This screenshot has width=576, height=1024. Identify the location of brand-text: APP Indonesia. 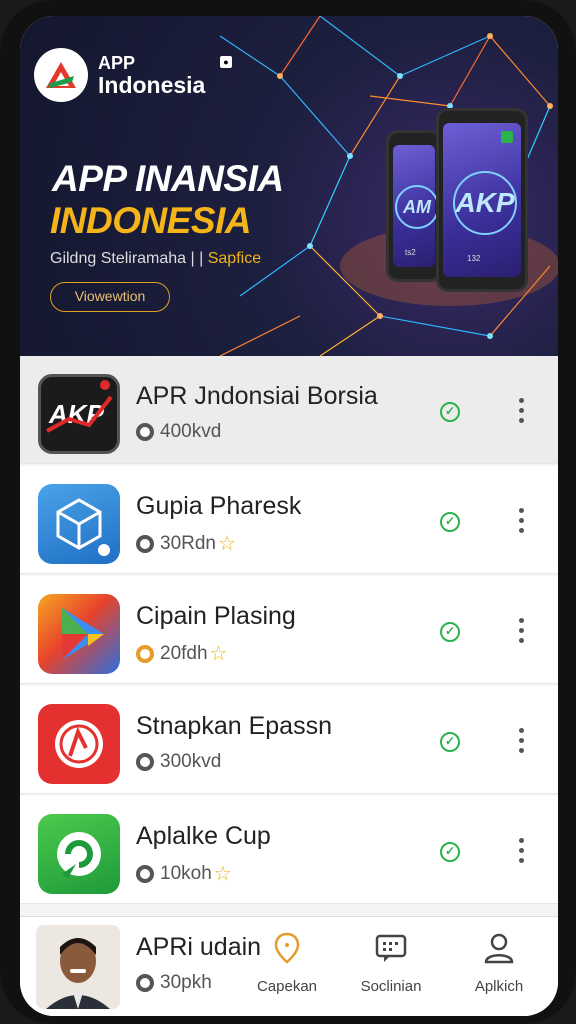
(151, 75).